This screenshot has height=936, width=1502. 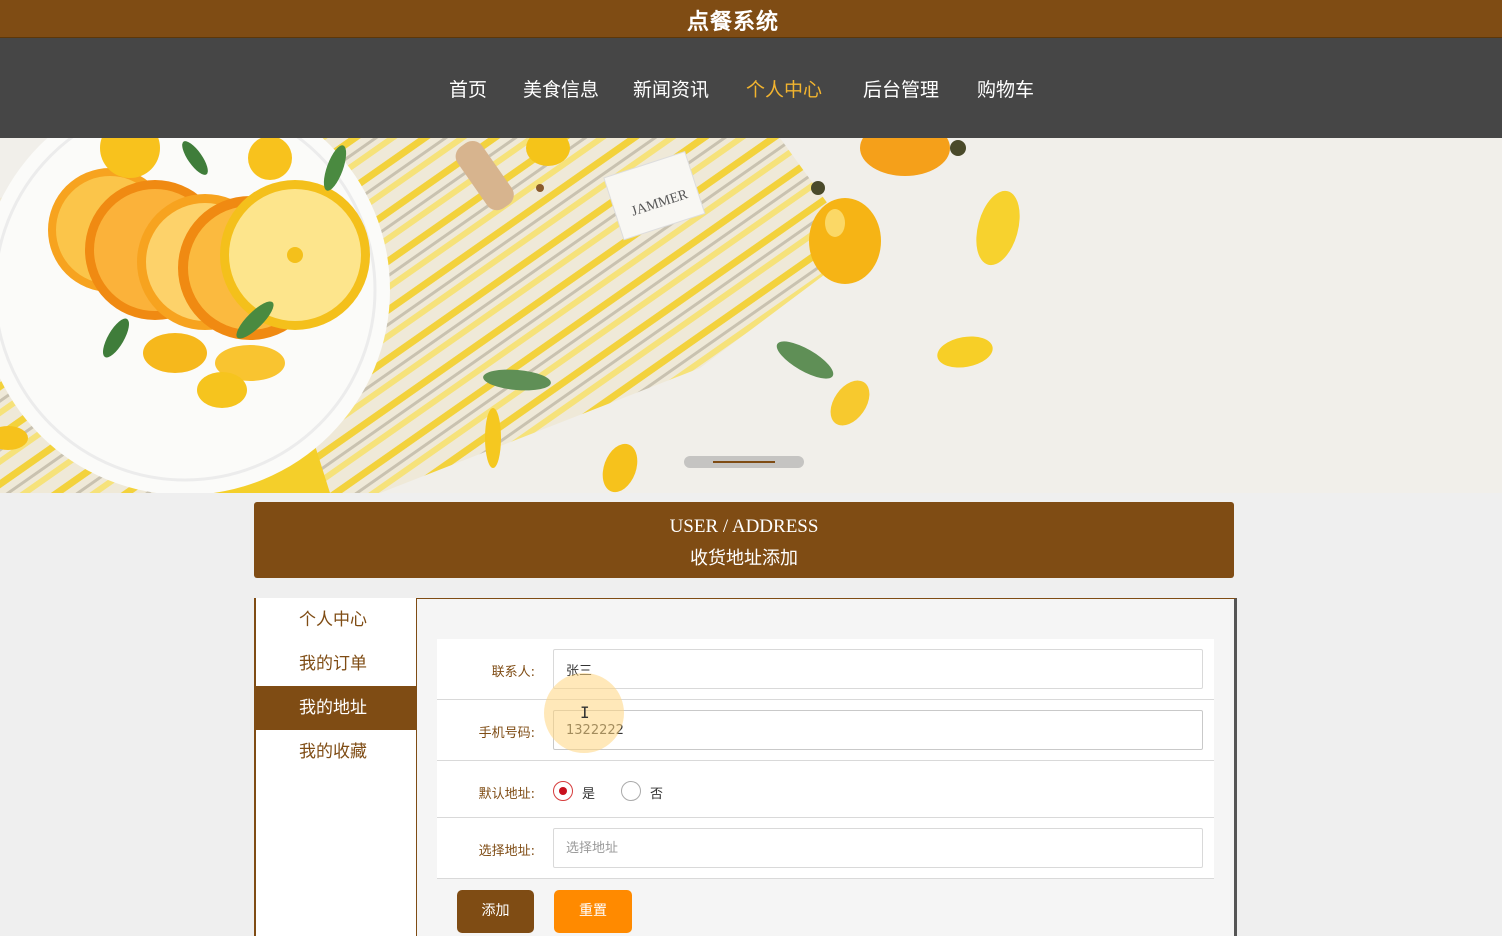 What do you see at coordinates (878, 669) in the screenshot?
I see `contact-input` at bounding box center [878, 669].